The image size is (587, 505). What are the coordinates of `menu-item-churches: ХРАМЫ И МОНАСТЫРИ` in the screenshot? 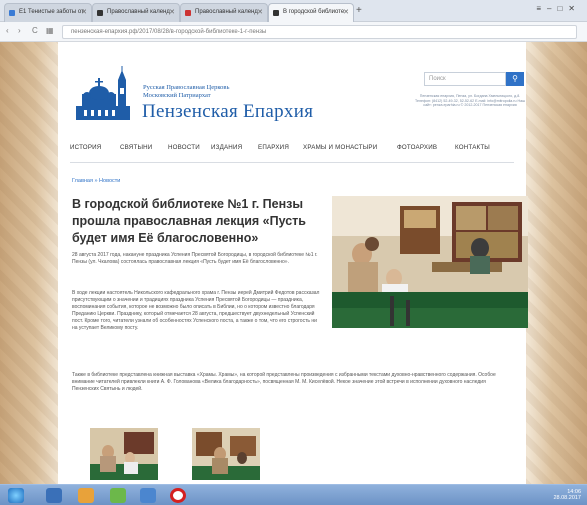 It's located at (340, 147).